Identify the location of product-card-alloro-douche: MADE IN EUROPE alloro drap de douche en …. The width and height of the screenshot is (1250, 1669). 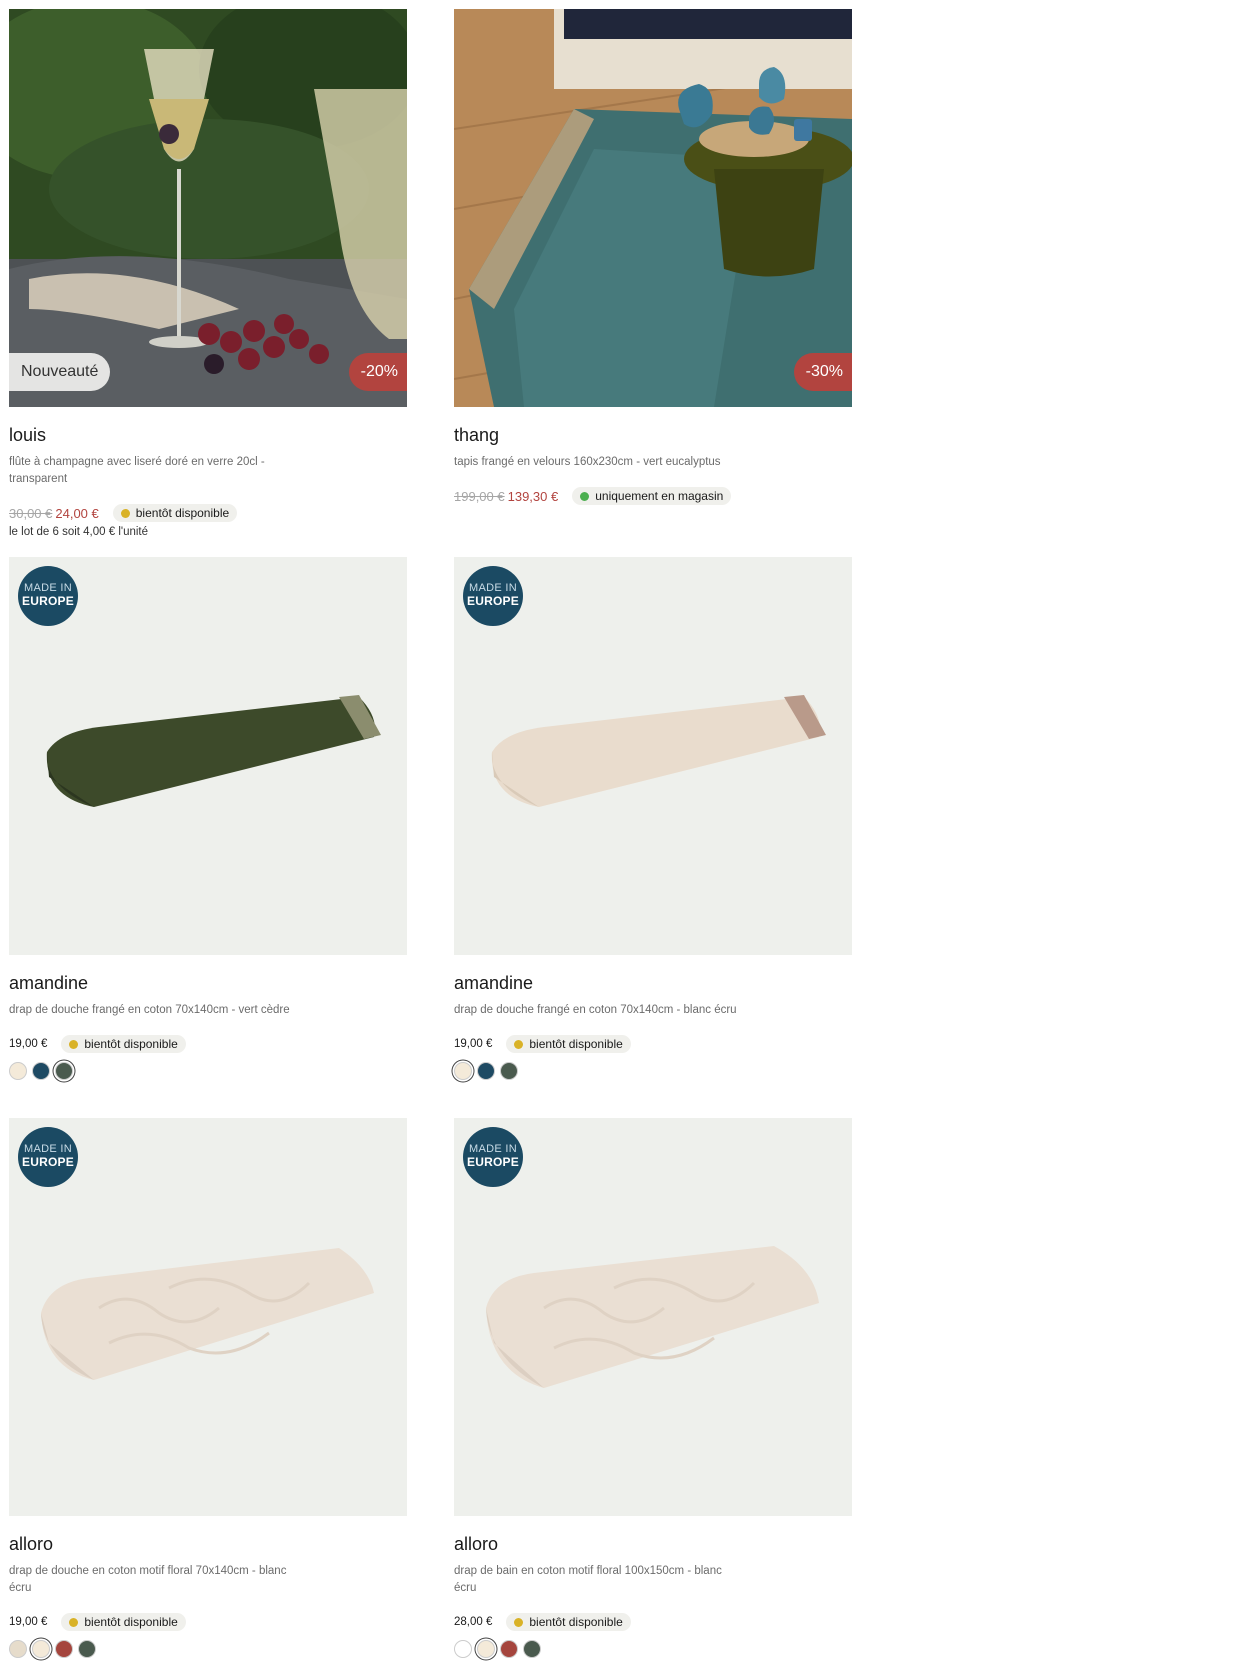
(208, 1388).